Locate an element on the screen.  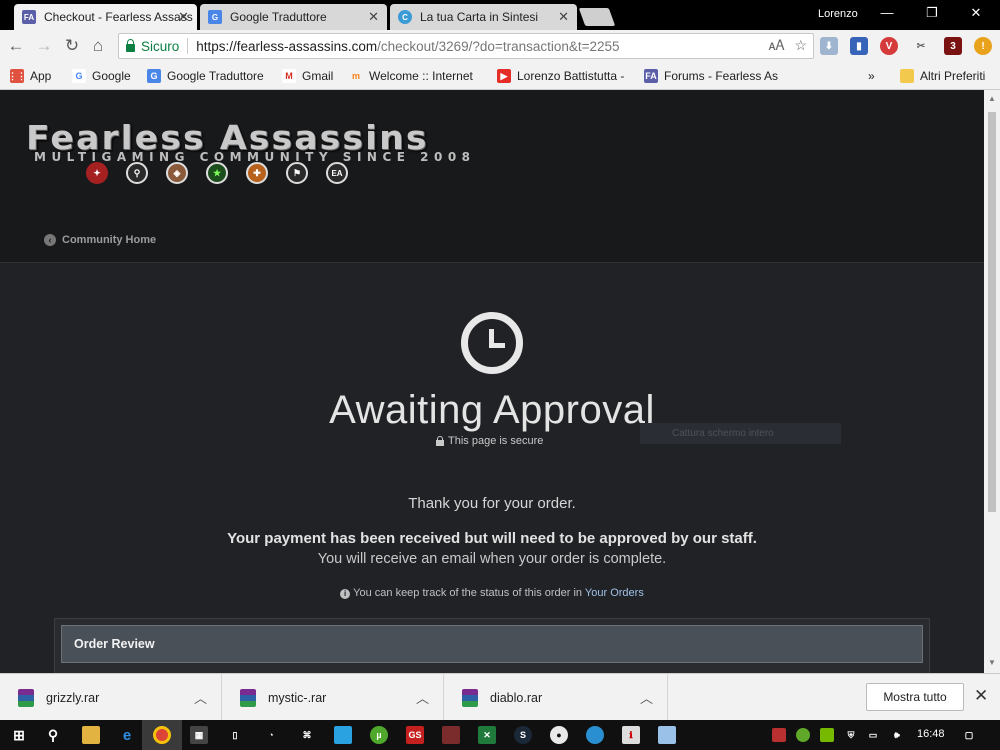
edge-icon: e is located at coordinates (127, 735).